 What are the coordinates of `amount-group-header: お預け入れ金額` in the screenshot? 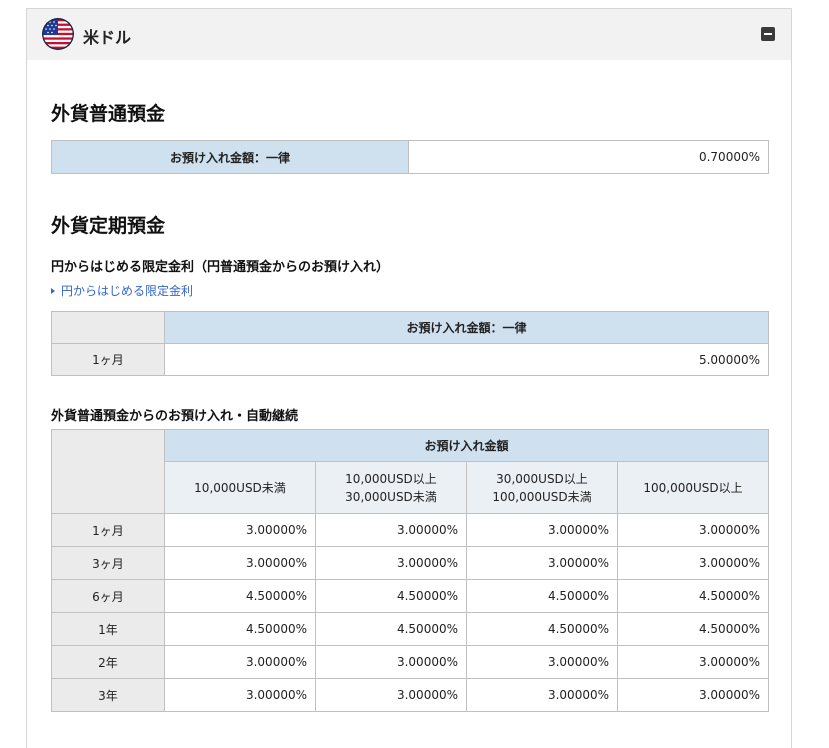 It's located at (466, 445).